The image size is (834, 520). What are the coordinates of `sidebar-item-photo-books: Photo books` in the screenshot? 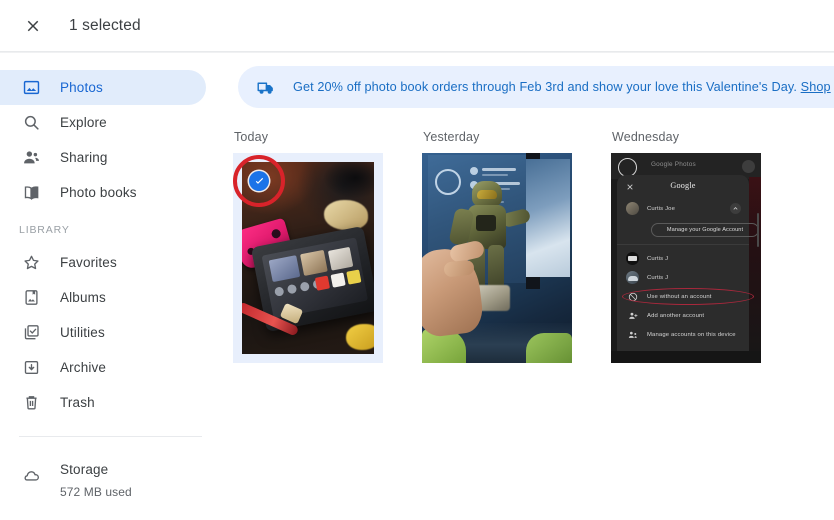 It's located at (103, 192).